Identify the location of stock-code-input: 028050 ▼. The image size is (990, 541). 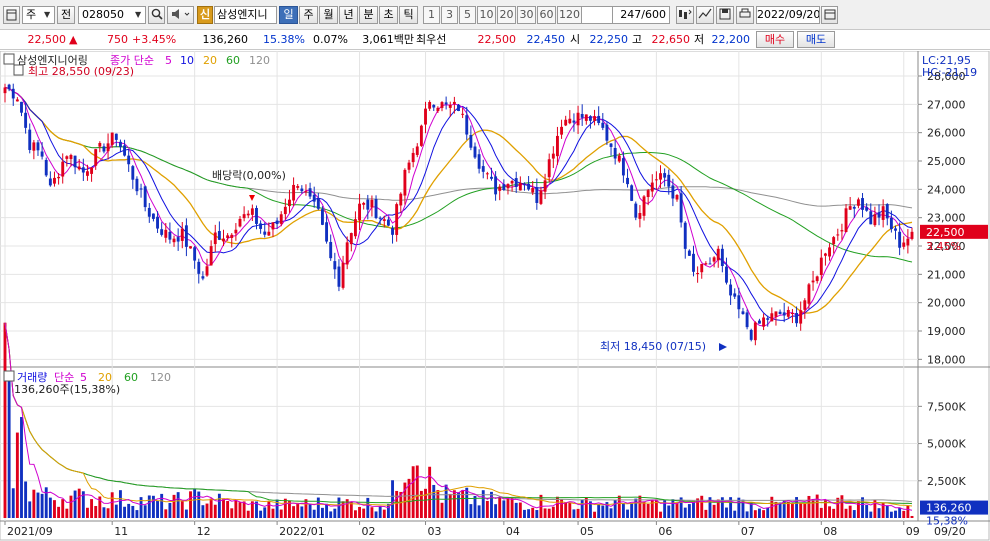
(112, 15).